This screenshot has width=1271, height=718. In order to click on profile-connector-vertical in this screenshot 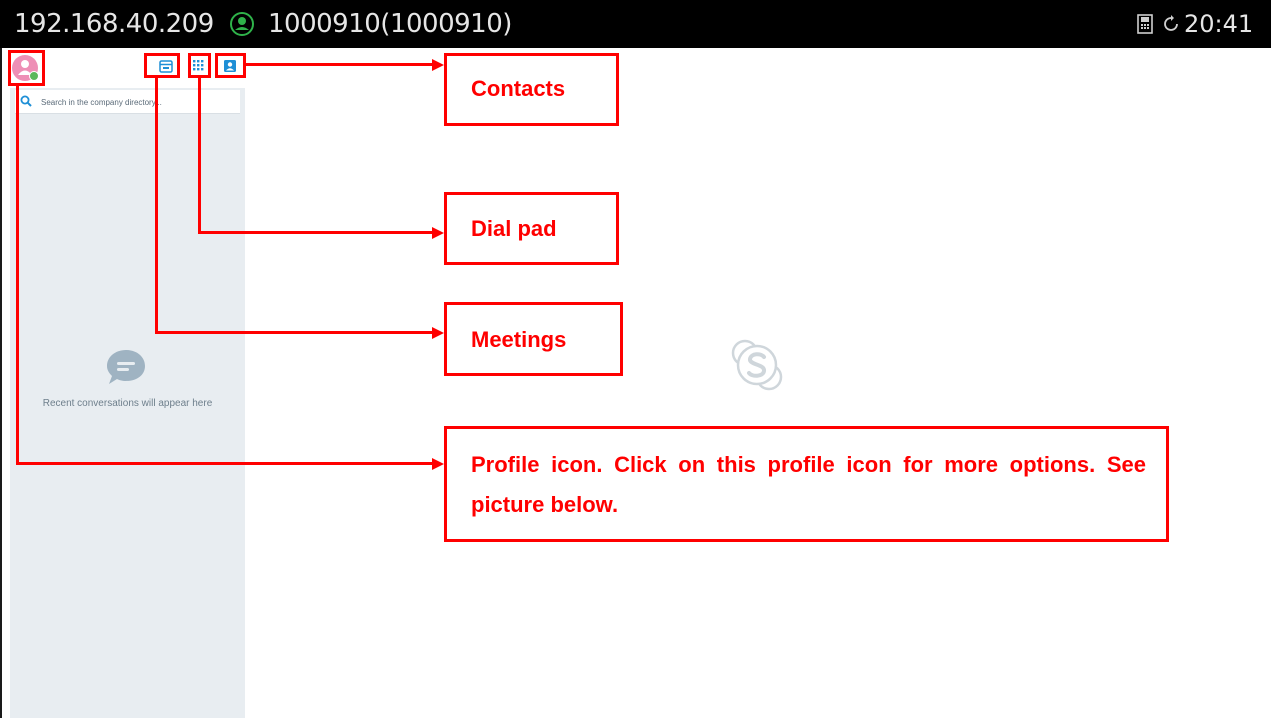, I will do `click(17, 275)`.